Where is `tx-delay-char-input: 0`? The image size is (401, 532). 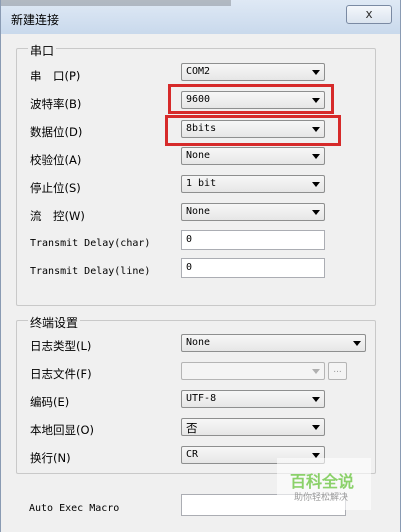 tx-delay-char-input: 0 is located at coordinates (253, 240).